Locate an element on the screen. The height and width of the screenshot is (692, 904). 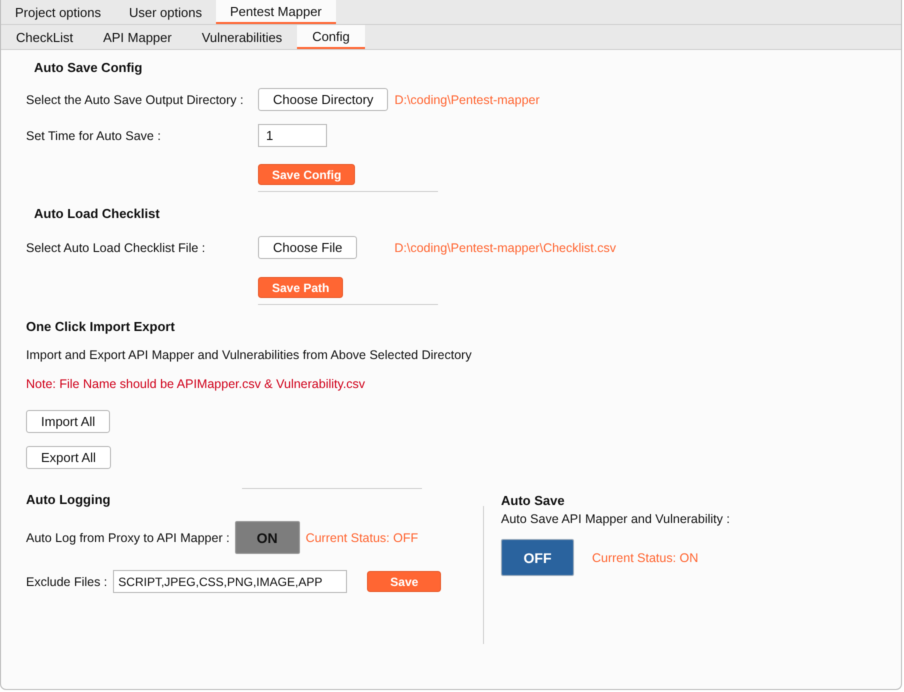
section-heading: Auto Load Checklist is located at coordinates (97, 213).